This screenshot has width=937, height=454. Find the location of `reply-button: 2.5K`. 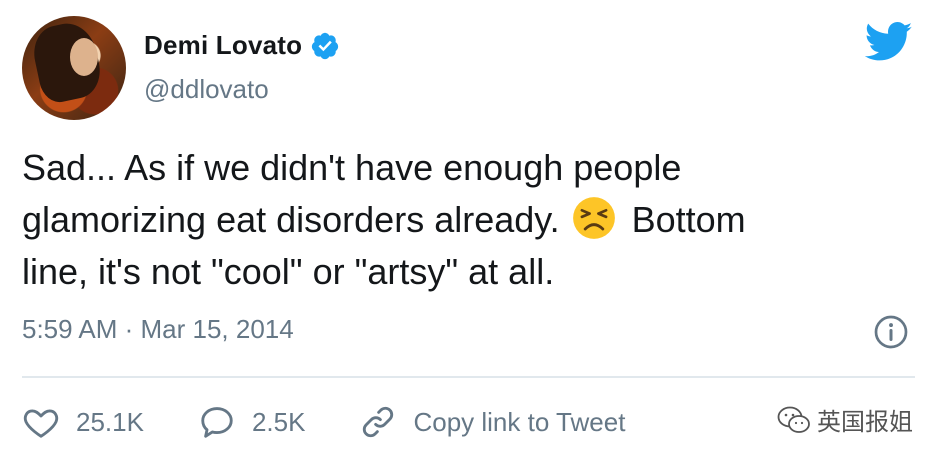

reply-button: 2.5K is located at coordinates (252, 422).